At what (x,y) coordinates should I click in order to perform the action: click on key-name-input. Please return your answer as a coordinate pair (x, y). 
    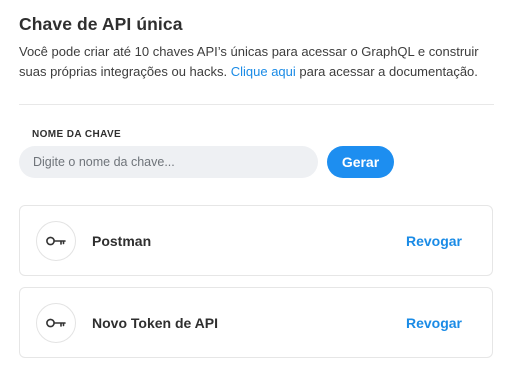
    Looking at the image, I should click on (168, 162).